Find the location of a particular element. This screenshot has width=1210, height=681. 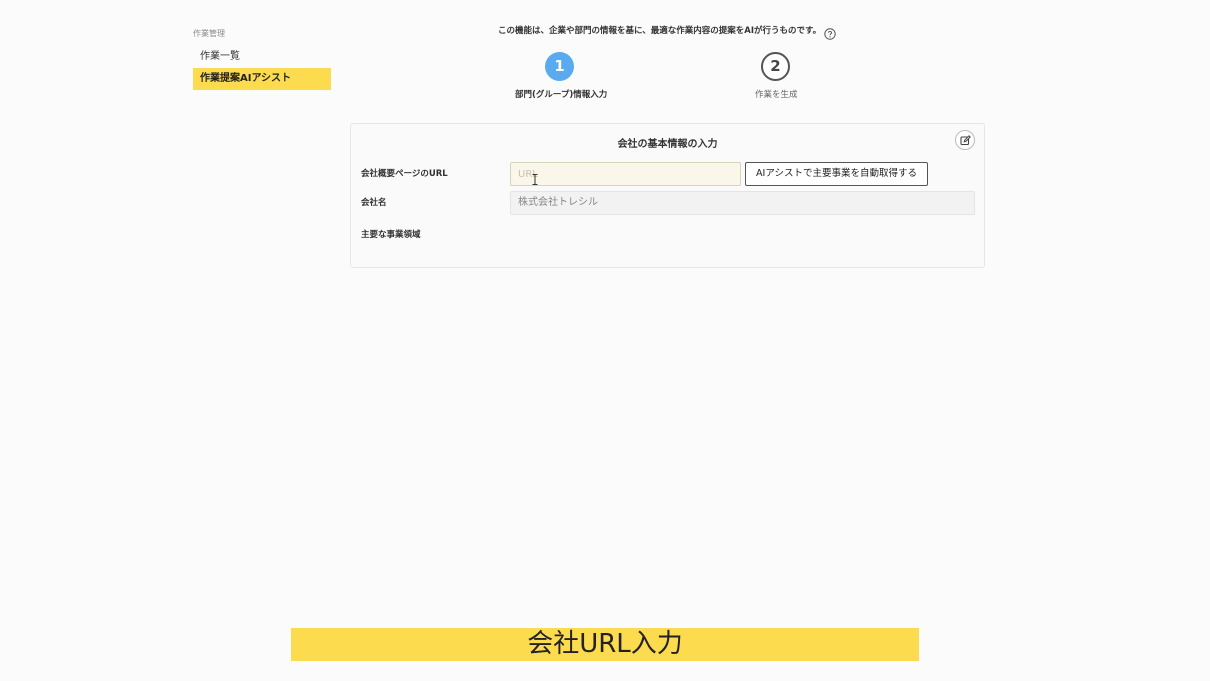

step-1-indicator: 1 is located at coordinates (559, 66).